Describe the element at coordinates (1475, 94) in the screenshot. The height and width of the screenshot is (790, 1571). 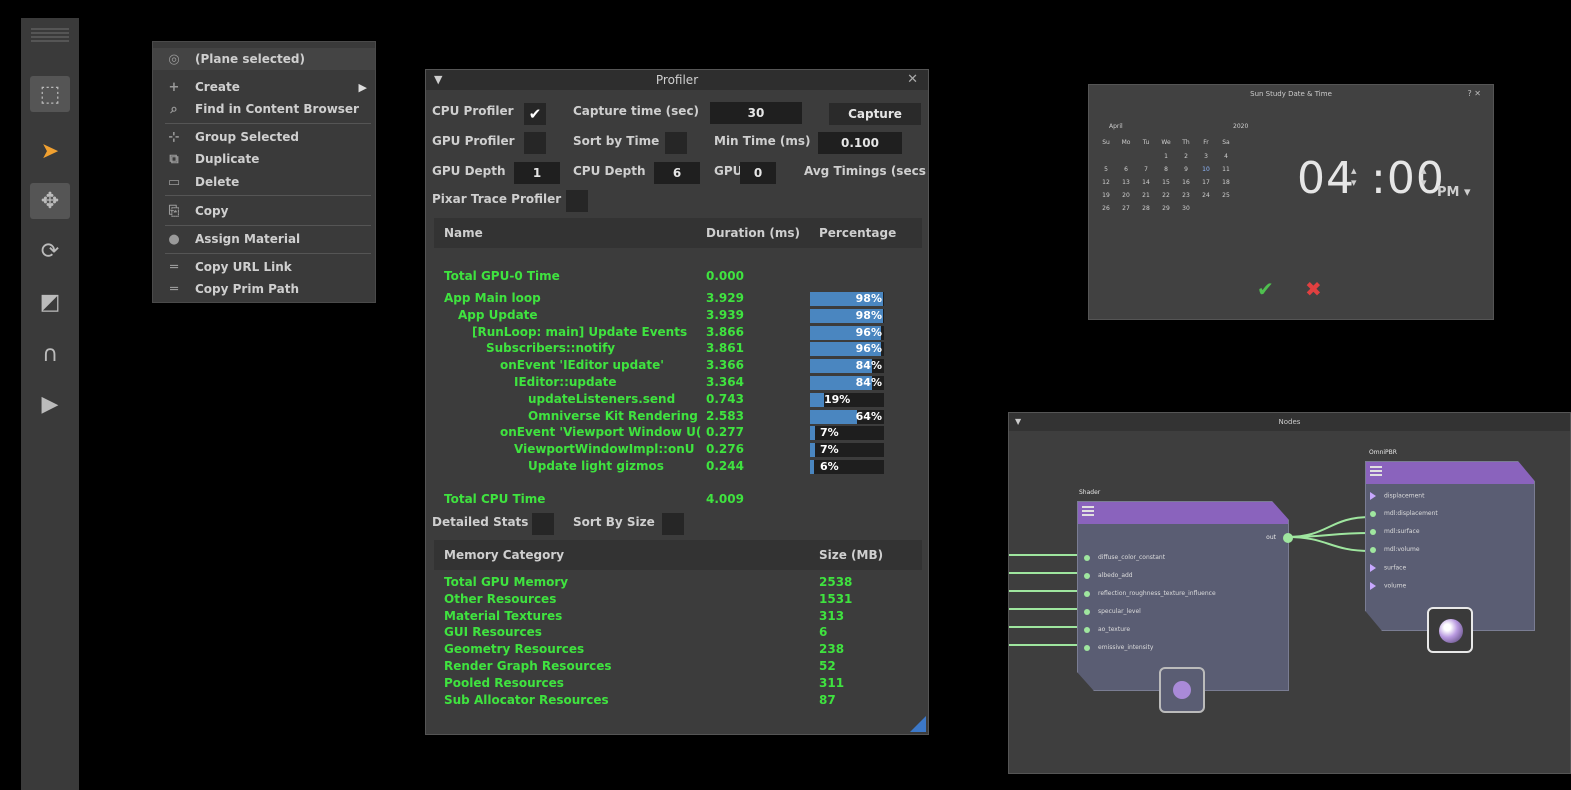
I see `help-close-icons: ? ✕` at that location.